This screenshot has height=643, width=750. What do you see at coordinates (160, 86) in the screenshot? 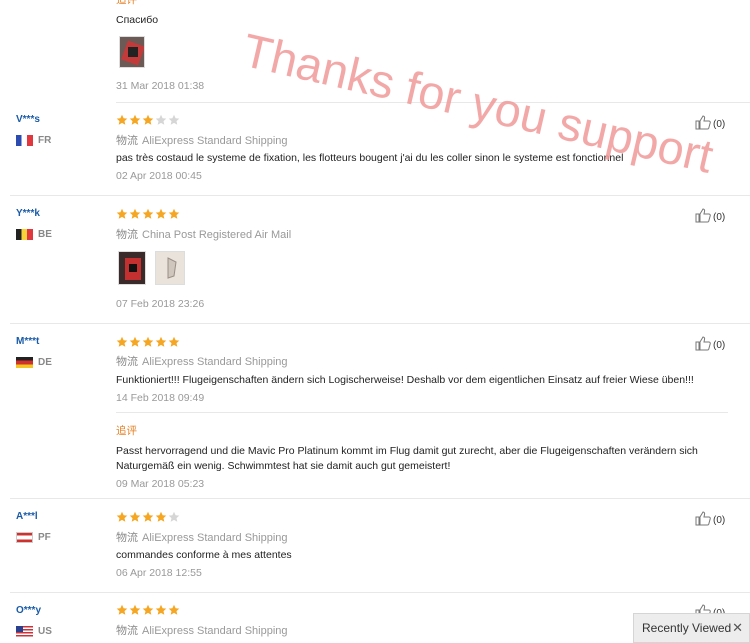
I see `review-date: 31 Mar 2018 01:38` at bounding box center [160, 86].